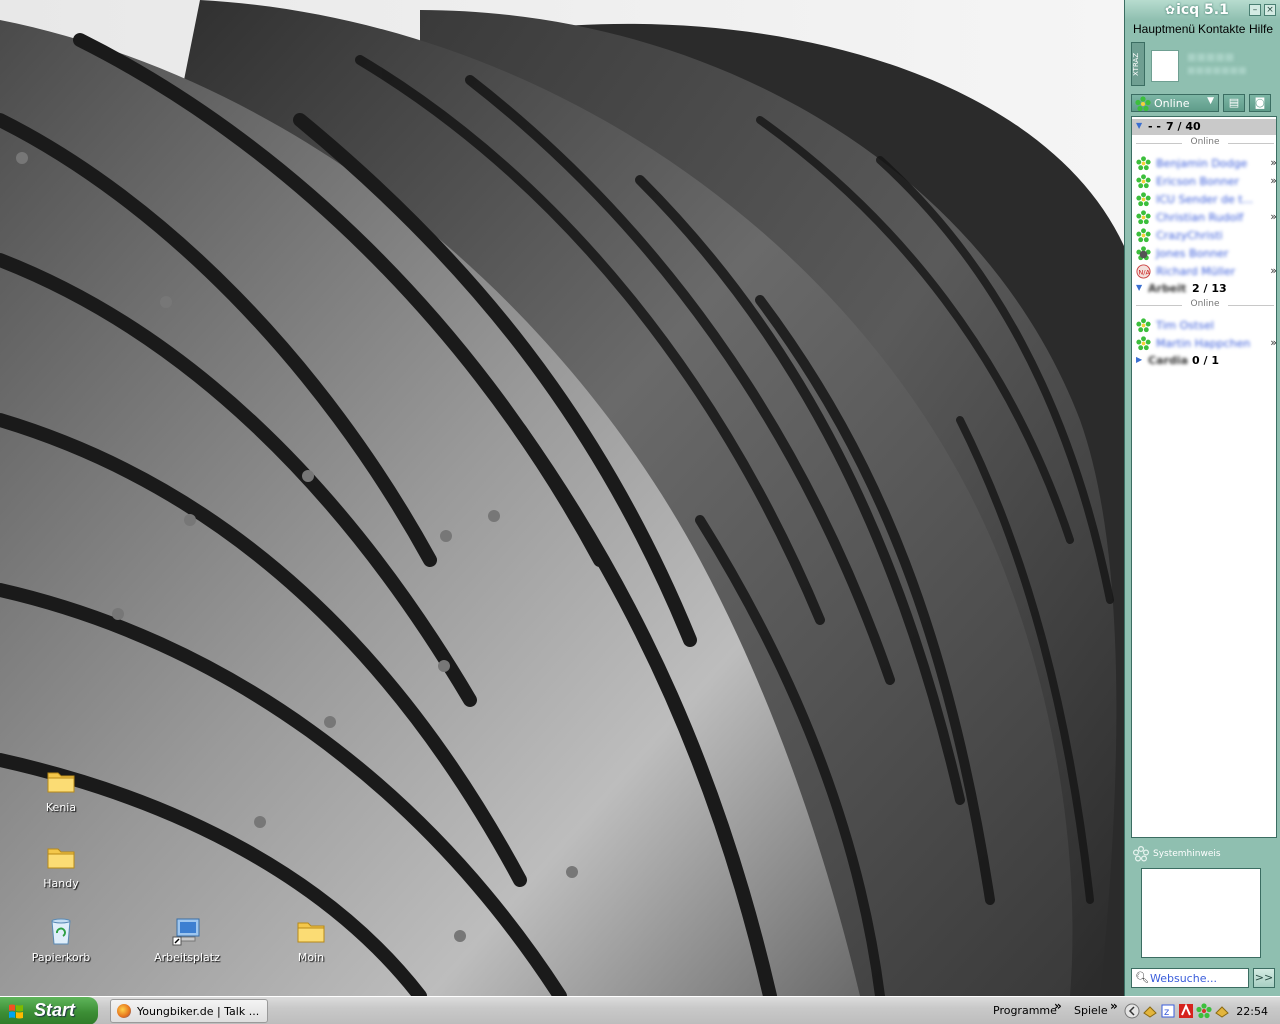  What do you see at coordinates (1192, 253) in the screenshot?
I see `contact-name: Jones Bonner` at bounding box center [1192, 253].